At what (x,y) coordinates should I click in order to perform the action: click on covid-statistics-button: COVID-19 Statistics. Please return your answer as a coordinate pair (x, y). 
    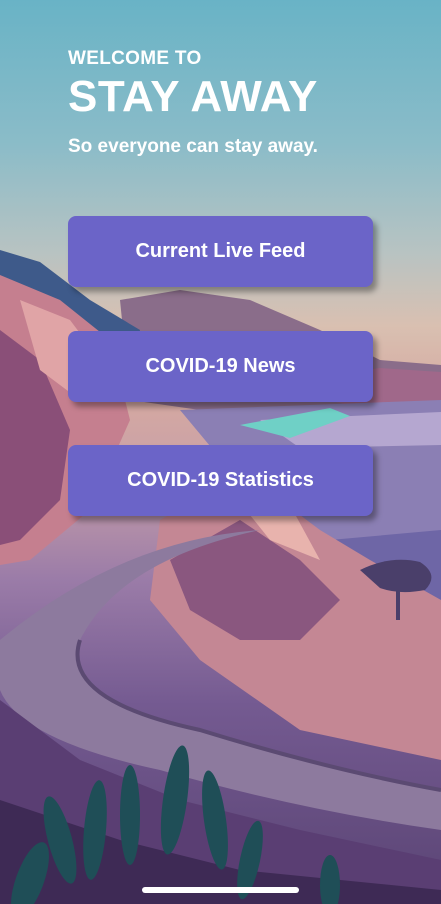
    Looking at the image, I should click on (220, 480).